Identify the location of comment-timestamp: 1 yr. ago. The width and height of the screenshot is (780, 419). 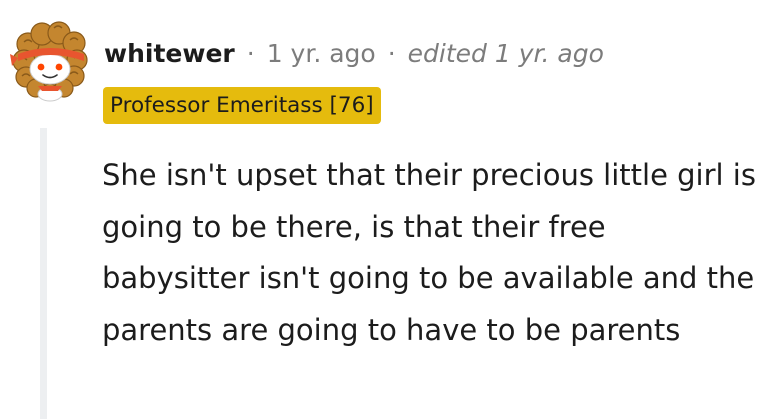
(321, 54).